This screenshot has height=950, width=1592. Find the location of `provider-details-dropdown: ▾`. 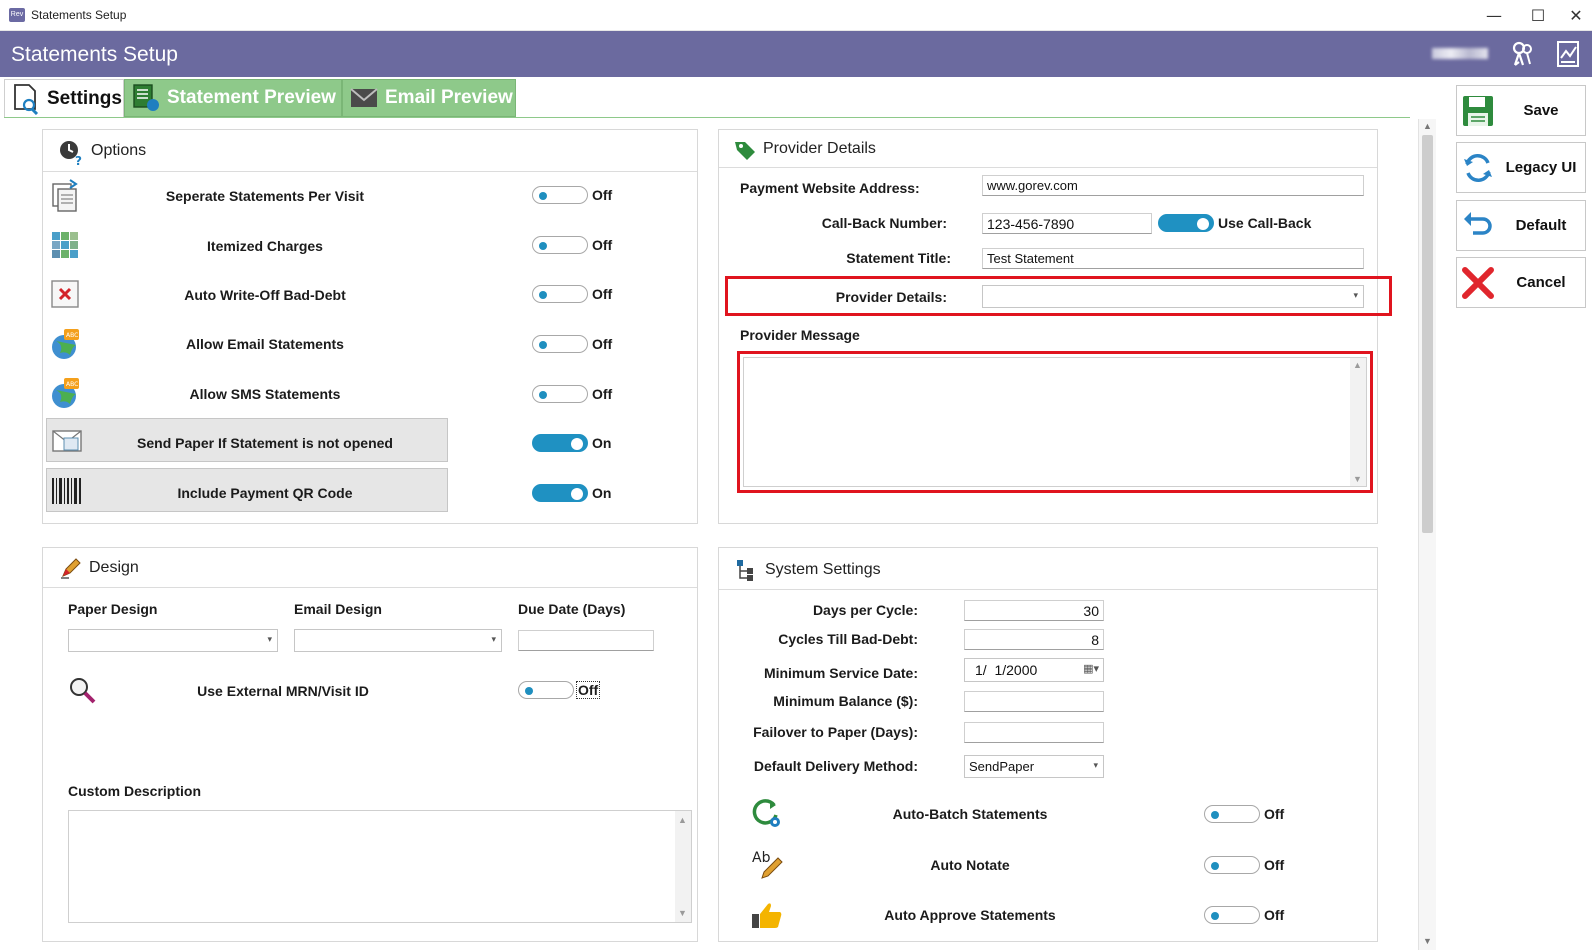

provider-details-dropdown: ▾ is located at coordinates (1173, 296).